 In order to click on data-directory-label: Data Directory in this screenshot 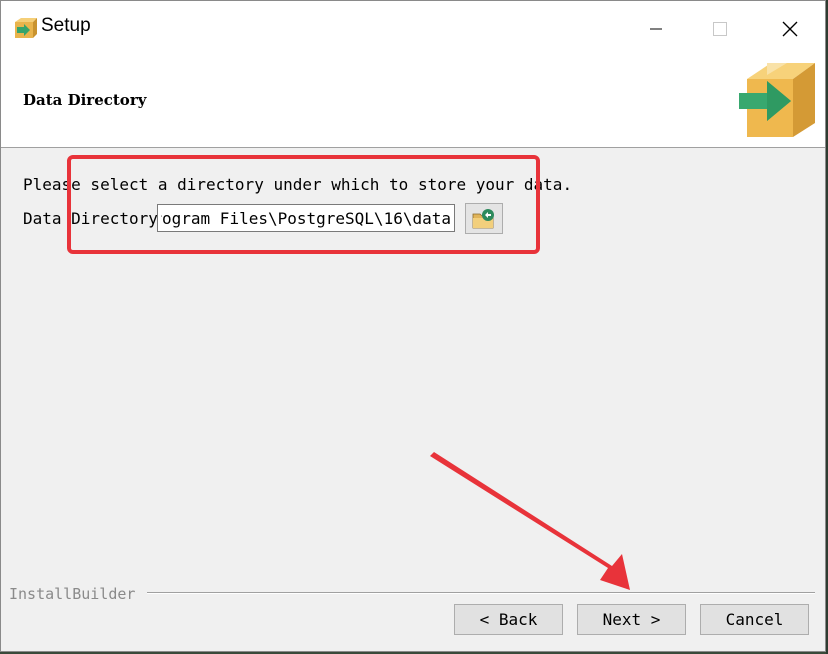, I will do `click(90, 218)`.